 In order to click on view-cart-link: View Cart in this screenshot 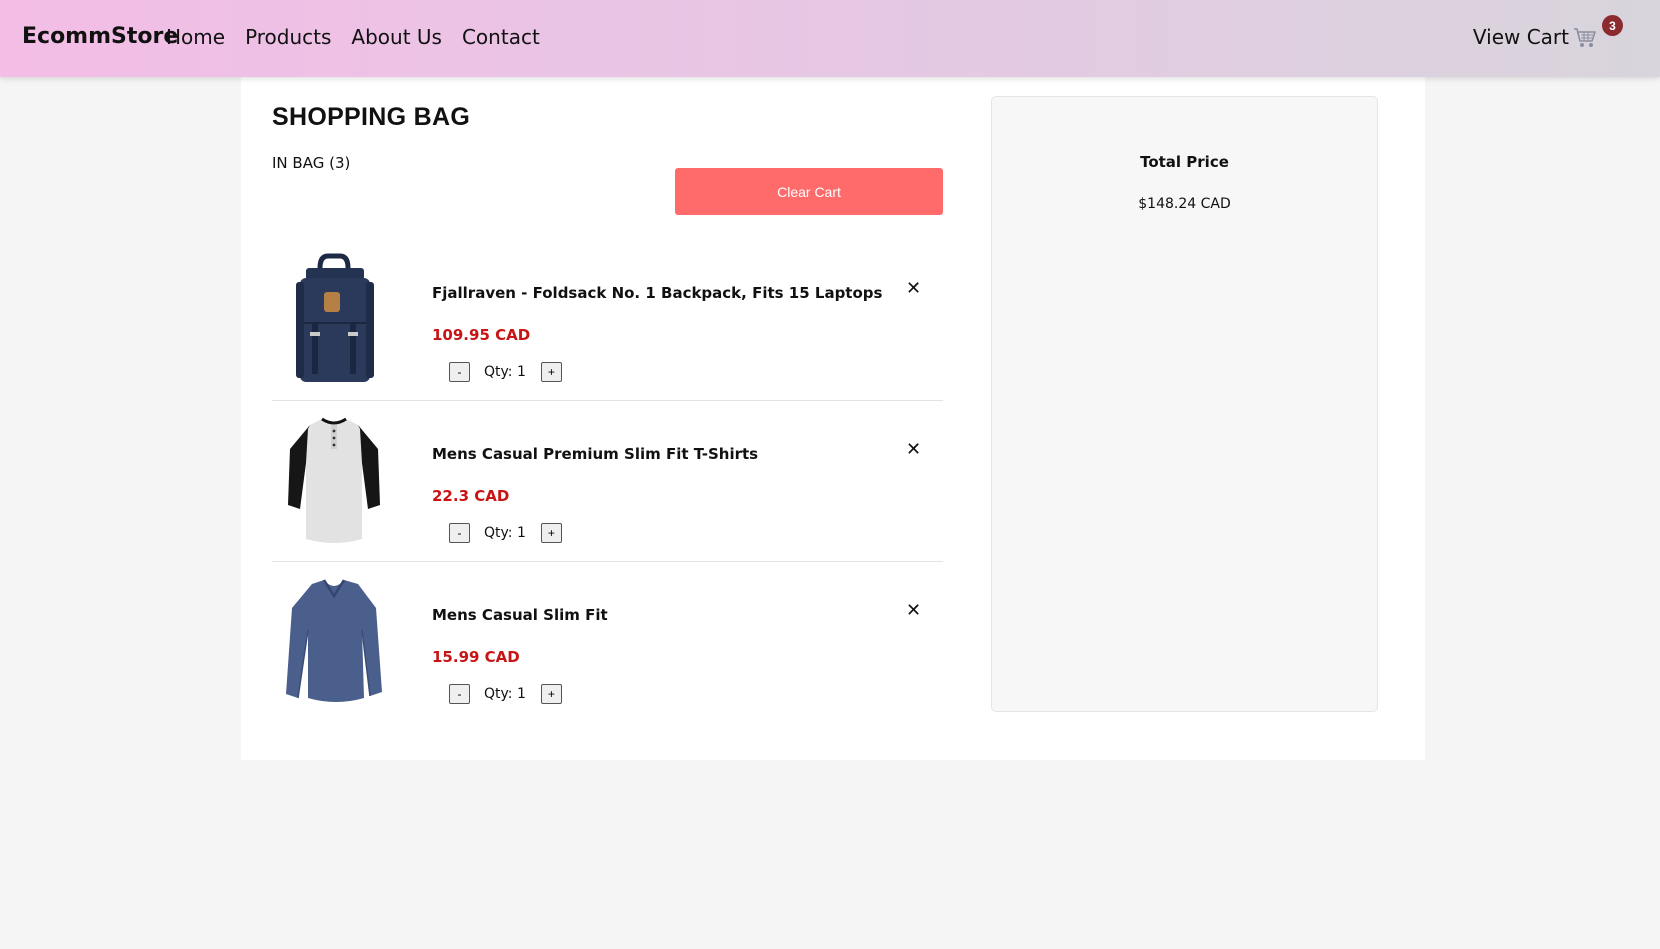, I will do `click(1535, 37)`.